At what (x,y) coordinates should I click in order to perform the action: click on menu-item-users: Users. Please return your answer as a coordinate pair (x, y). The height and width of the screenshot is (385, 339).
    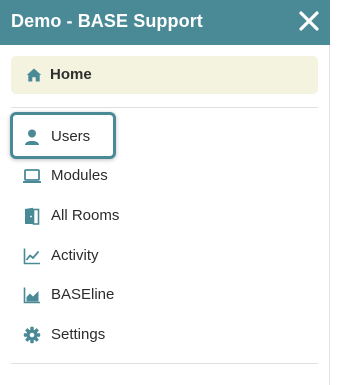
    Looking at the image, I should click on (163, 137).